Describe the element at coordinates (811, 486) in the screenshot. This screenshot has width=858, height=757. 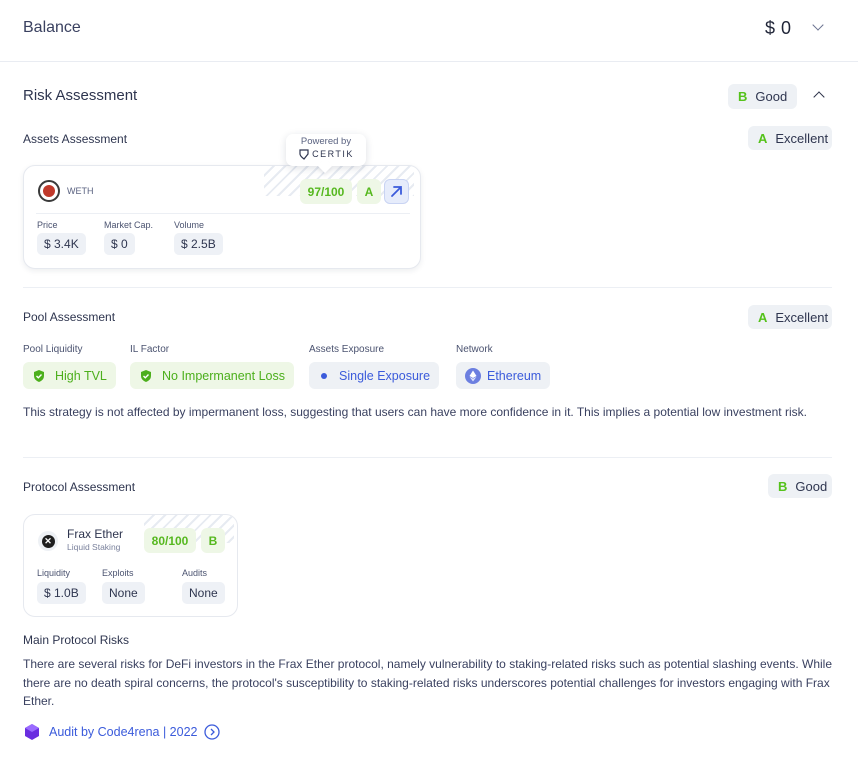
I see `protocol-grade-label: Good` at that location.